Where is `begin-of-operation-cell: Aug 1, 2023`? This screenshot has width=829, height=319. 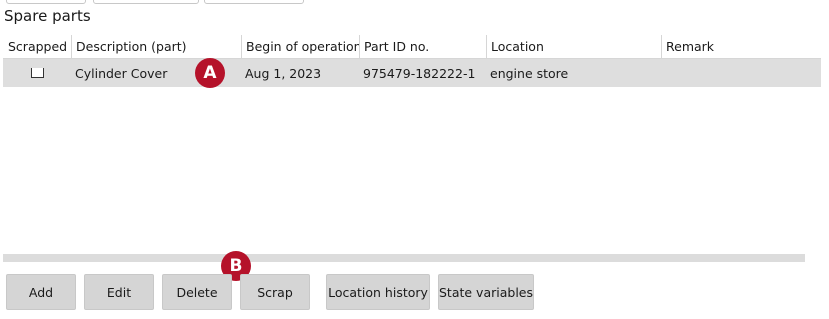 begin-of-operation-cell: Aug 1, 2023 is located at coordinates (283, 73).